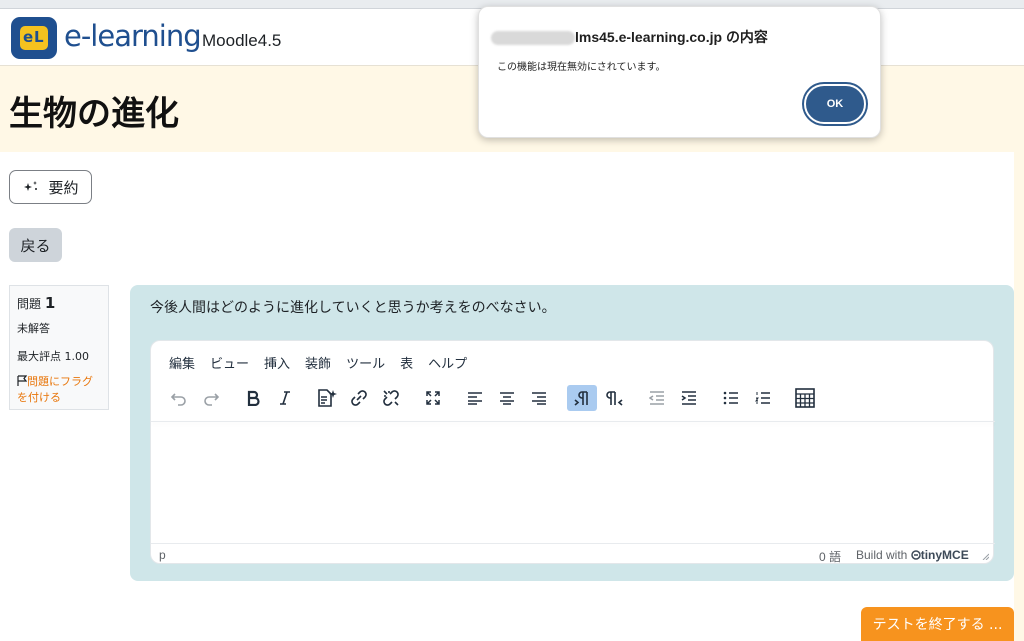 This screenshot has width=1024, height=641. What do you see at coordinates (689, 398) in the screenshot?
I see `indent-icon` at bounding box center [689, 398].